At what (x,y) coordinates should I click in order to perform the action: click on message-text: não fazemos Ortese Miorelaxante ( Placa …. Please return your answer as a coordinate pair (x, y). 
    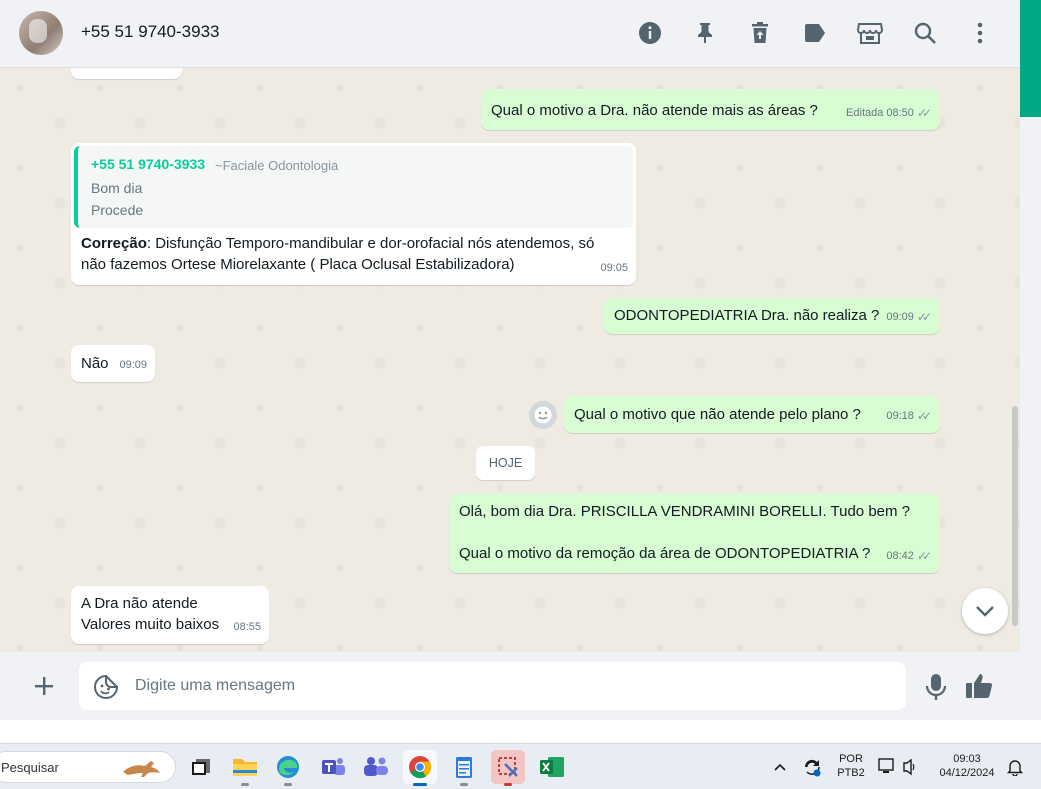
    Looking at the image, I should click on (298, 264).